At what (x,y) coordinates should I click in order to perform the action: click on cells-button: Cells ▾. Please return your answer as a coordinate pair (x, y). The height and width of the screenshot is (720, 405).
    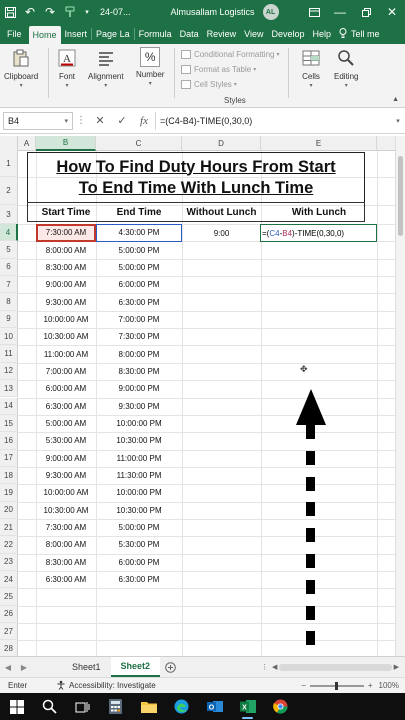
    Looking at the image, I should click on (311, 68).